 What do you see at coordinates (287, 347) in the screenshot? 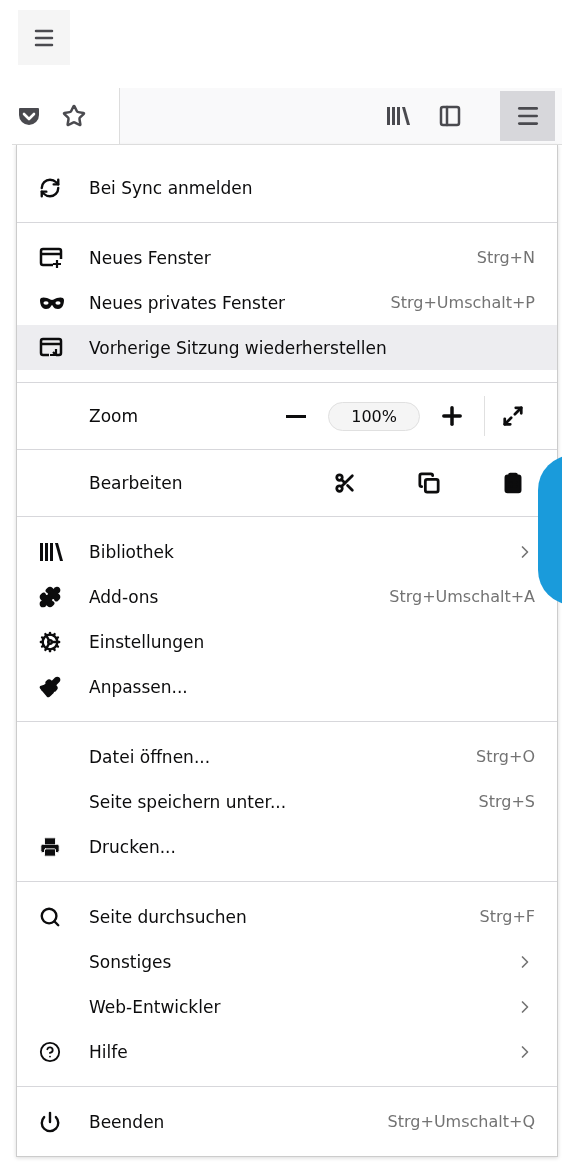
I see `menu-item: Vorherige Sitzung wiederherstellen` at bounding box center [287, 347].